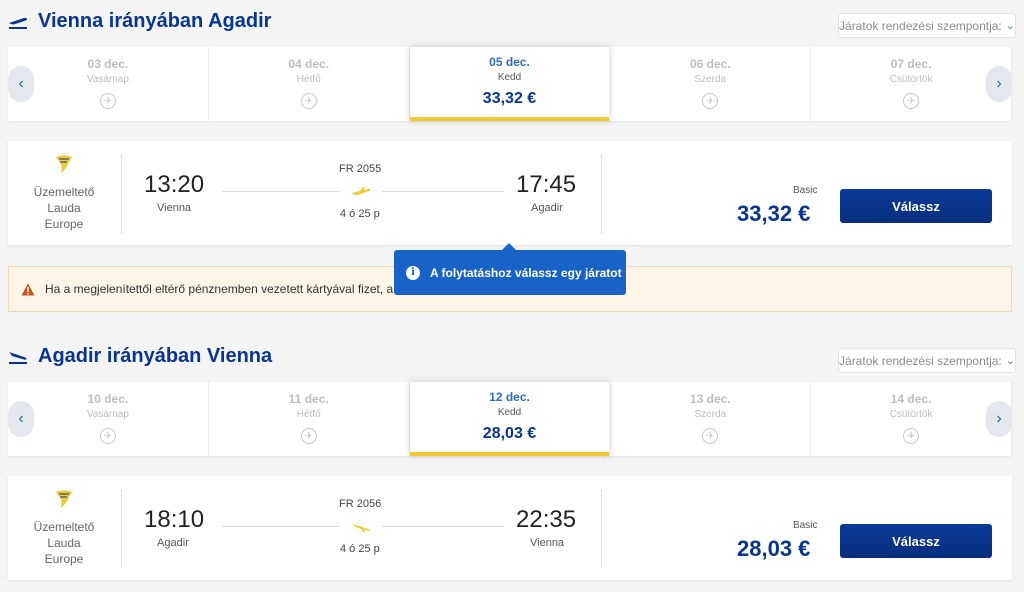 Image resolution: width=1024 pixels, height=592 pixels. I want to click on tooltip-text: A folytatáshoz válassz egy járatot, so click(526, 272).